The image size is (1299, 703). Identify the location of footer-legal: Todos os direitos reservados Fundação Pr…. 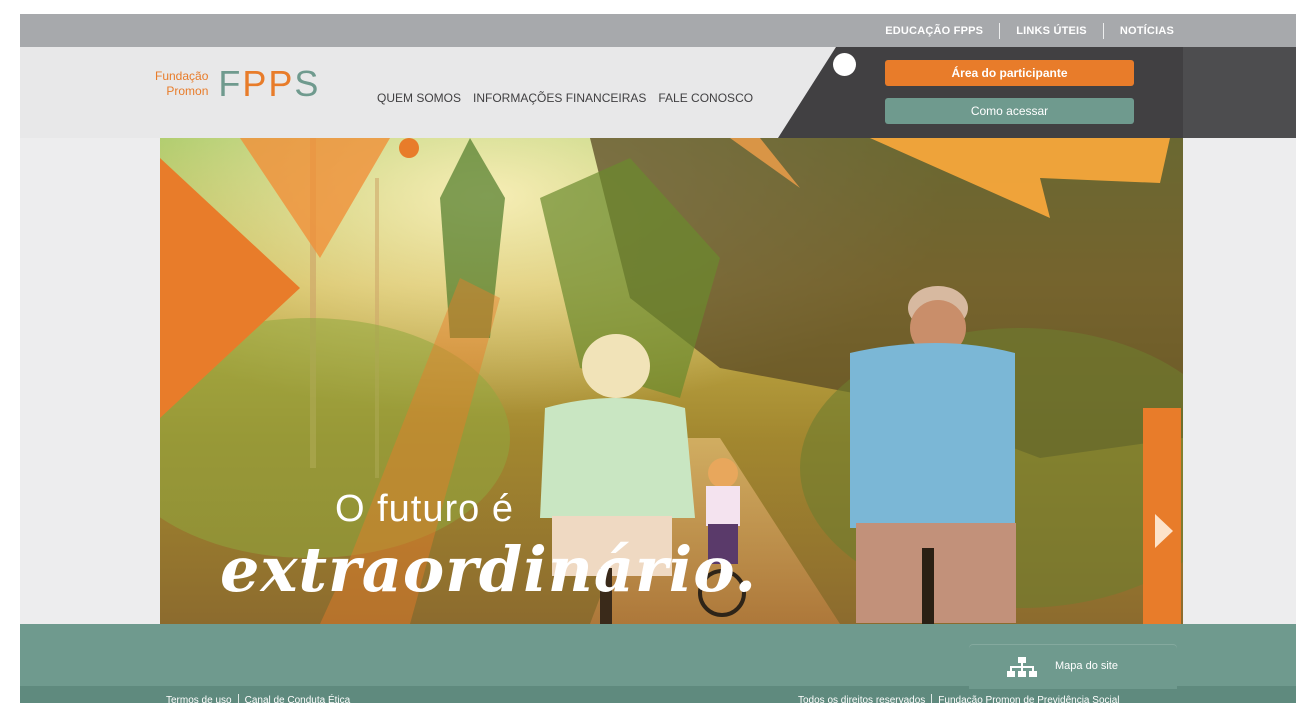
(959, 698).